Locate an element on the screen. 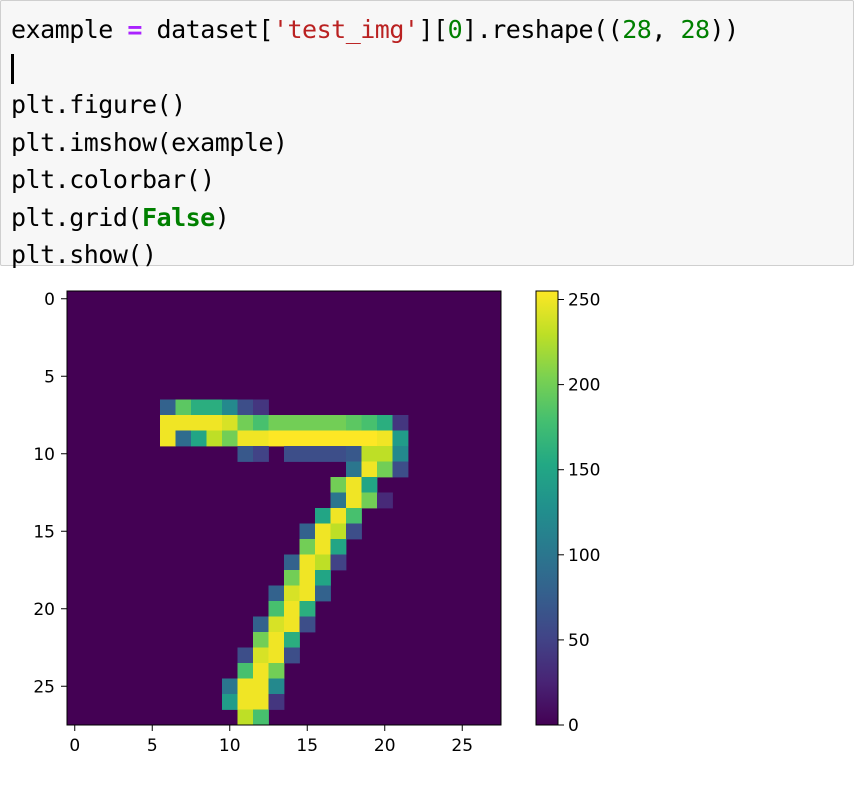 Image resolution: width=856 pixels, height=785 pixels. code-line: plt.imshow(example) is located at coordinates (375, 143).